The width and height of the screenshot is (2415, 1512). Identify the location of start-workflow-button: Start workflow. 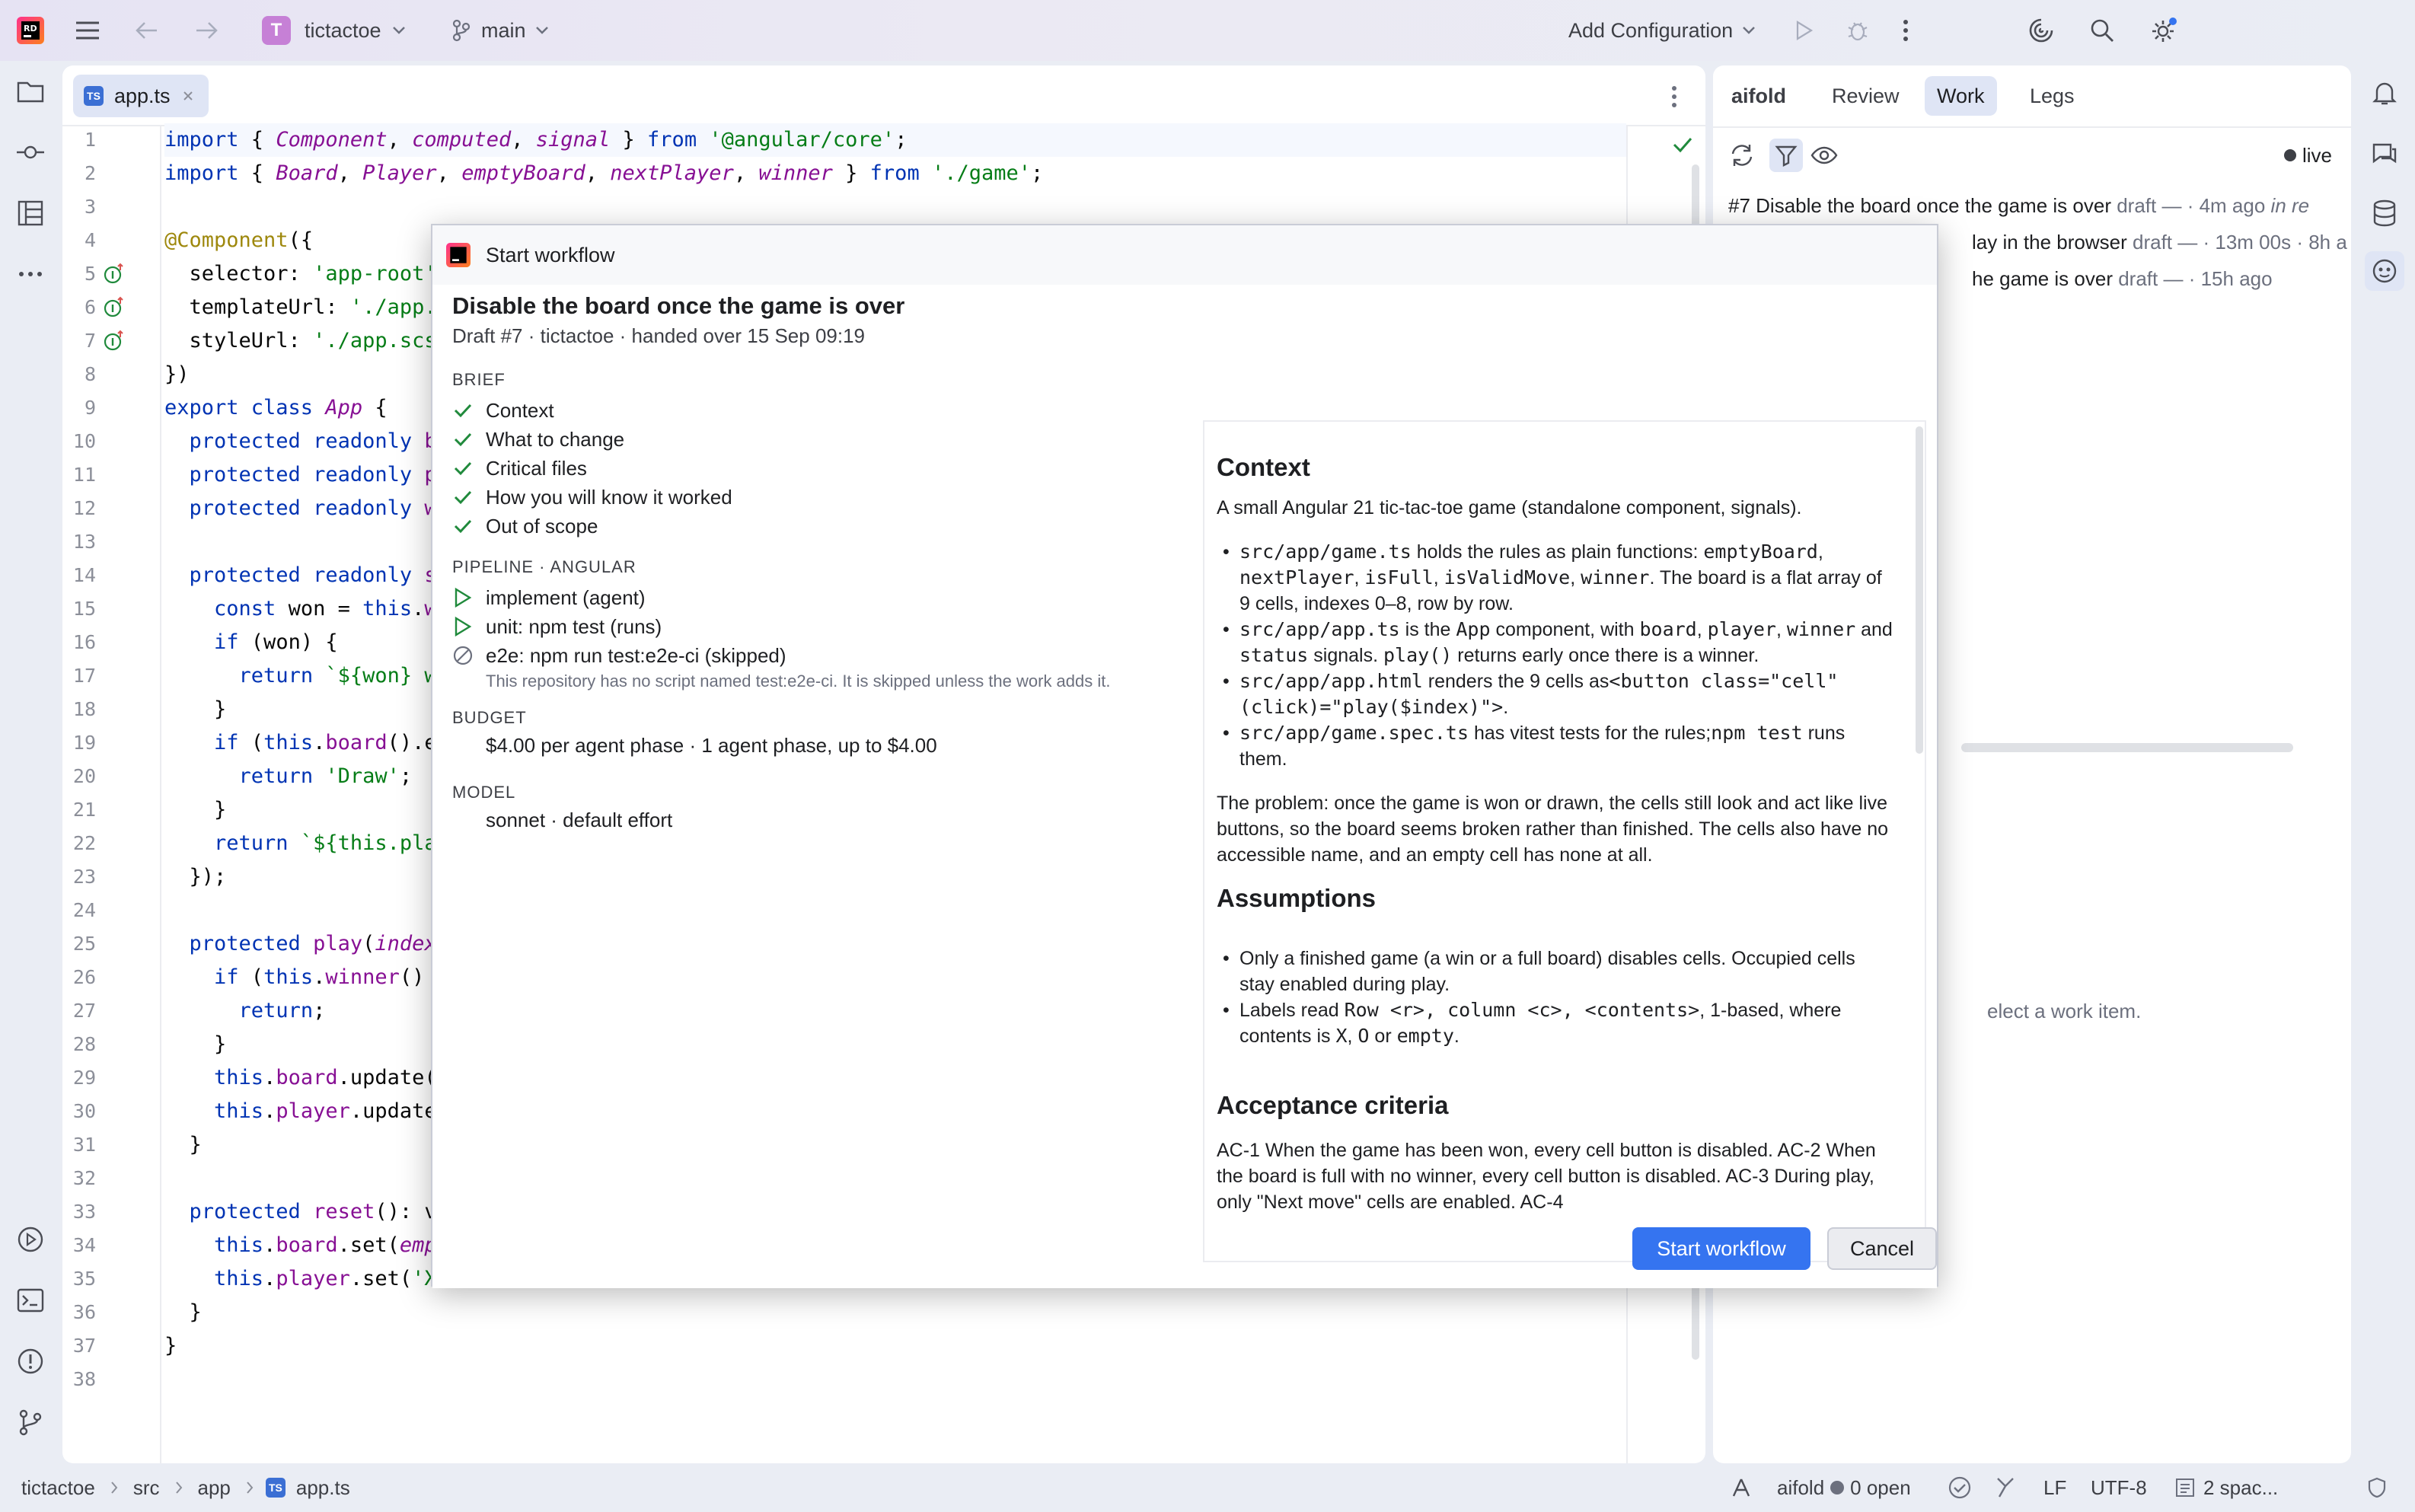
(1721, 1248).